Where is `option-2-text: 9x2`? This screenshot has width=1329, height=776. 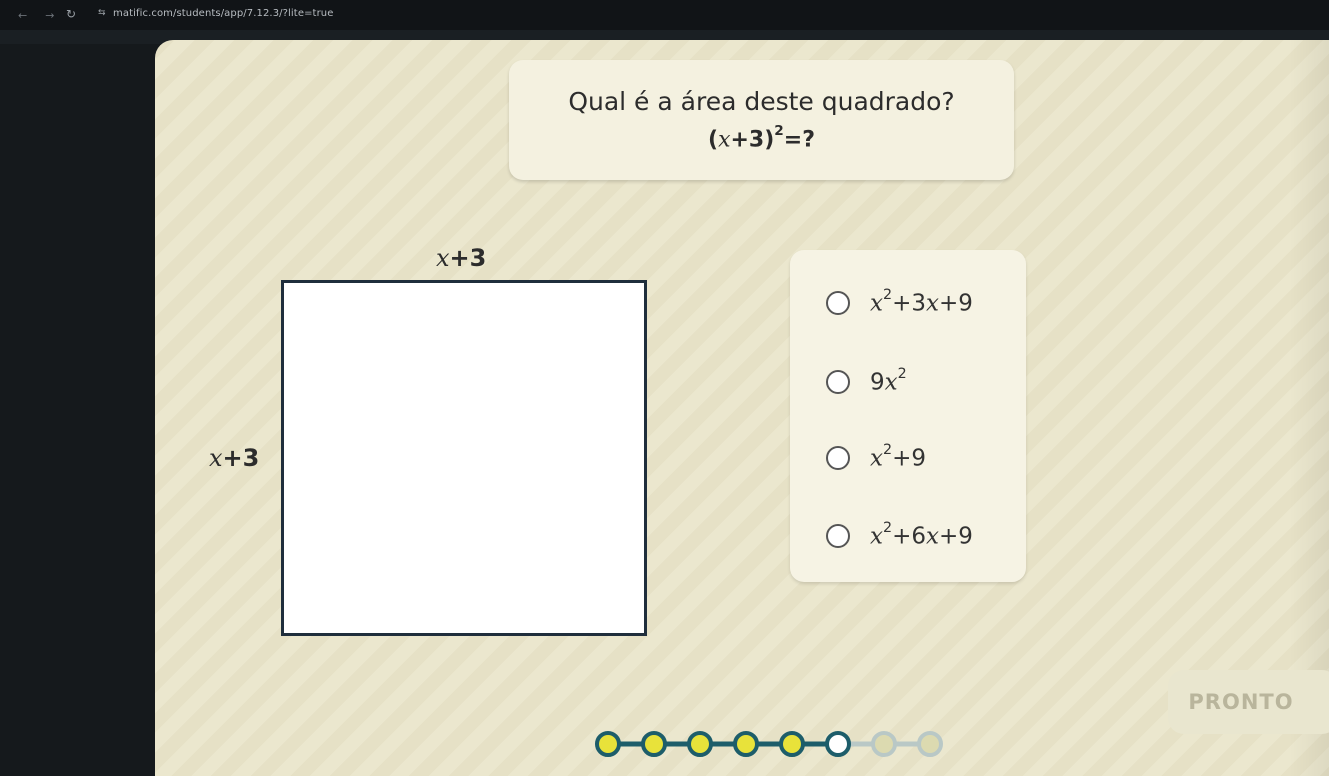
option-2-text: 9x2 is located at coordinates (888, 380).